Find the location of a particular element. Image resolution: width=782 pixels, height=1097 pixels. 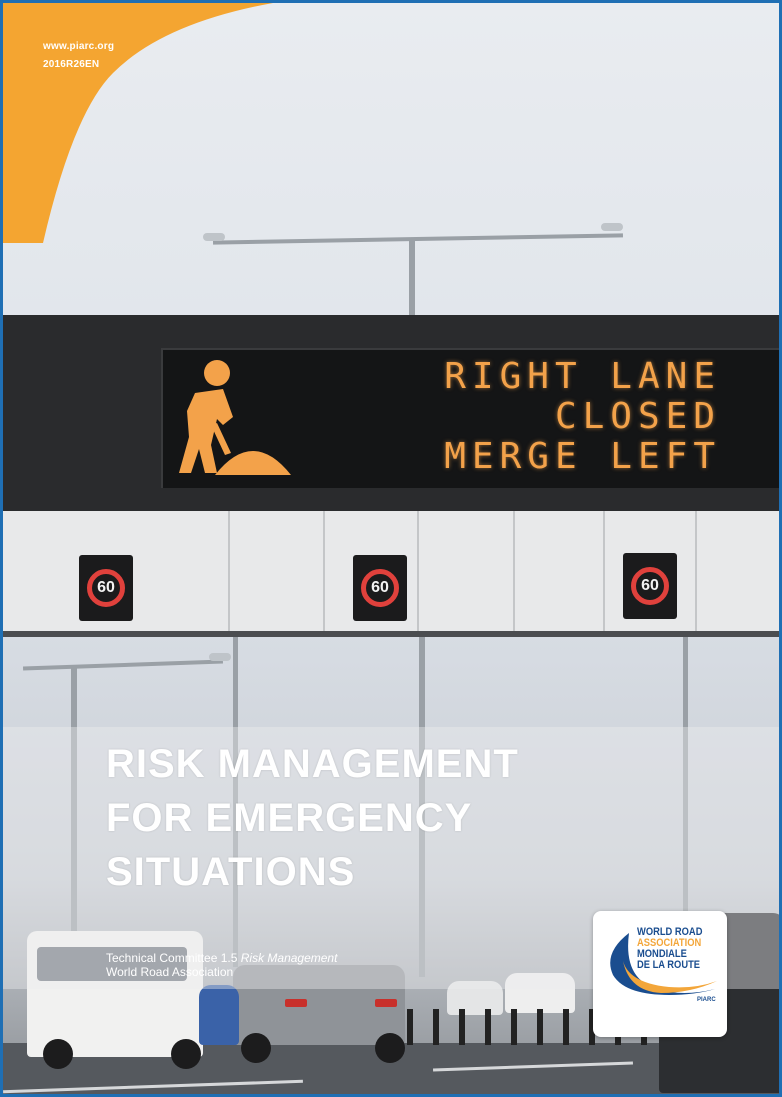

vms-line-2: CLOSED is located at coordinates (637, 416).